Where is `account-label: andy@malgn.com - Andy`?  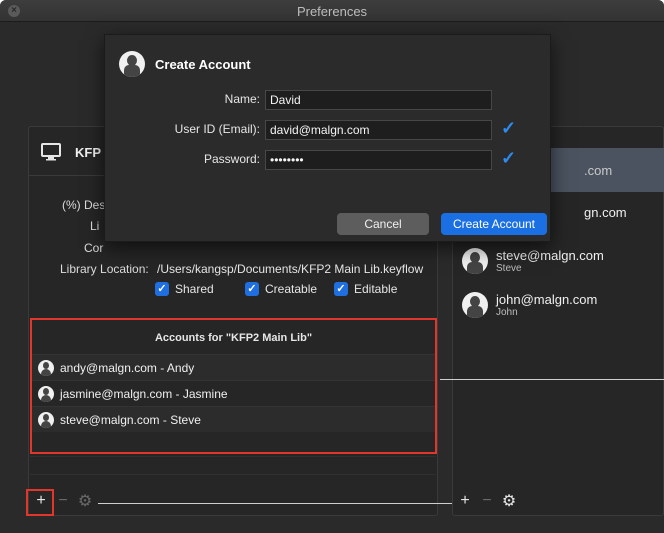 account-label: andy@malgn.com - Andy is located at coordinates (127, 367).